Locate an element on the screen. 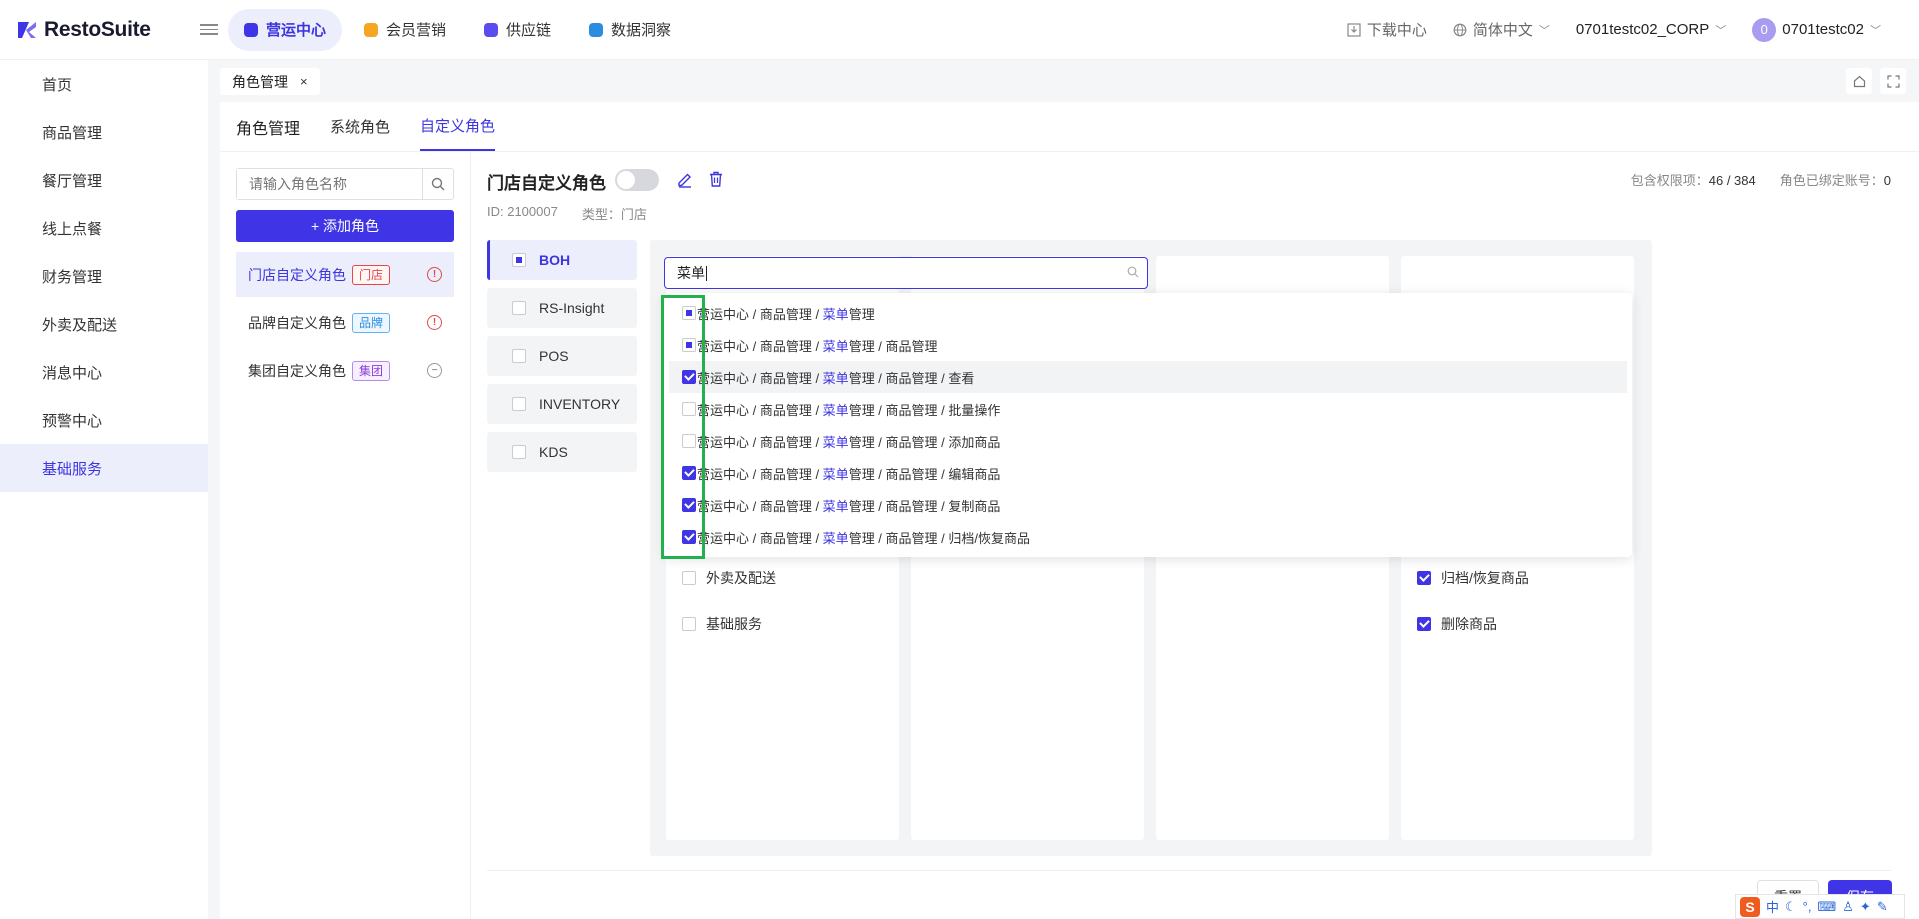  permission-search-value: 菜单 is located at coordinates (691, 273).